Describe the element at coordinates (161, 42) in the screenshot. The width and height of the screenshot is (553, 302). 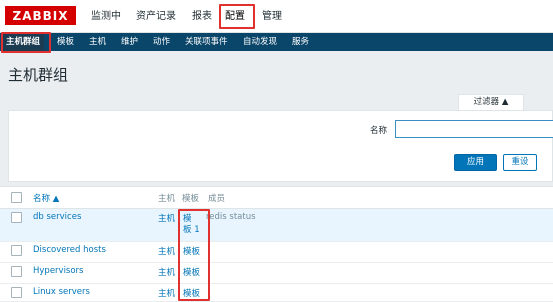
I see `sub-menu-actions: 动作` at that location.